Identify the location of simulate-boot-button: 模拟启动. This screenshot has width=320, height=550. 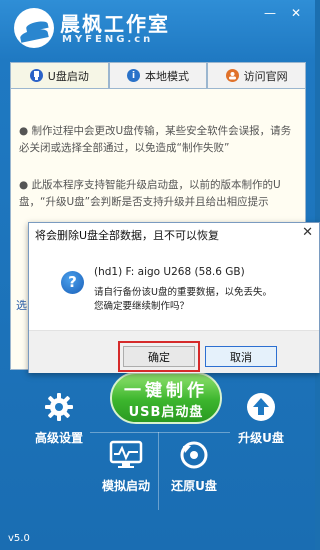
(126, 467).